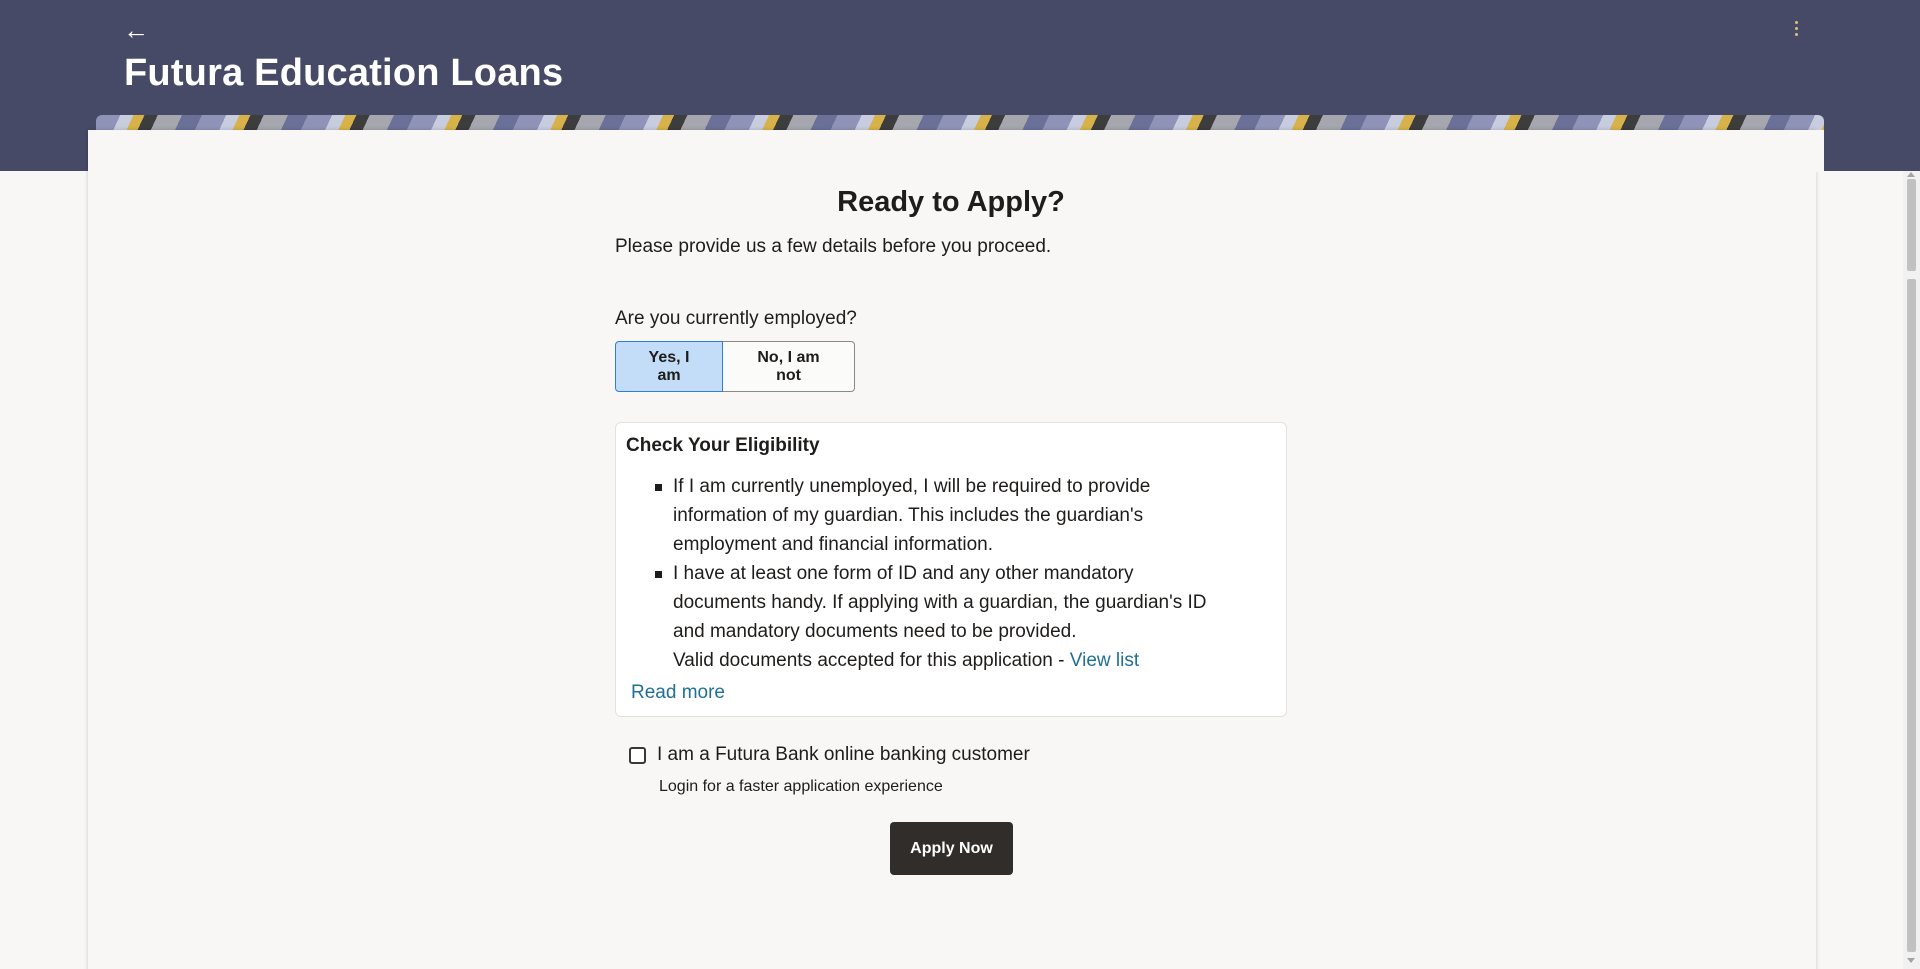 This screenshot has height=969, width=1920. I want to click on view-list-link: View list, so click(1104, 660).